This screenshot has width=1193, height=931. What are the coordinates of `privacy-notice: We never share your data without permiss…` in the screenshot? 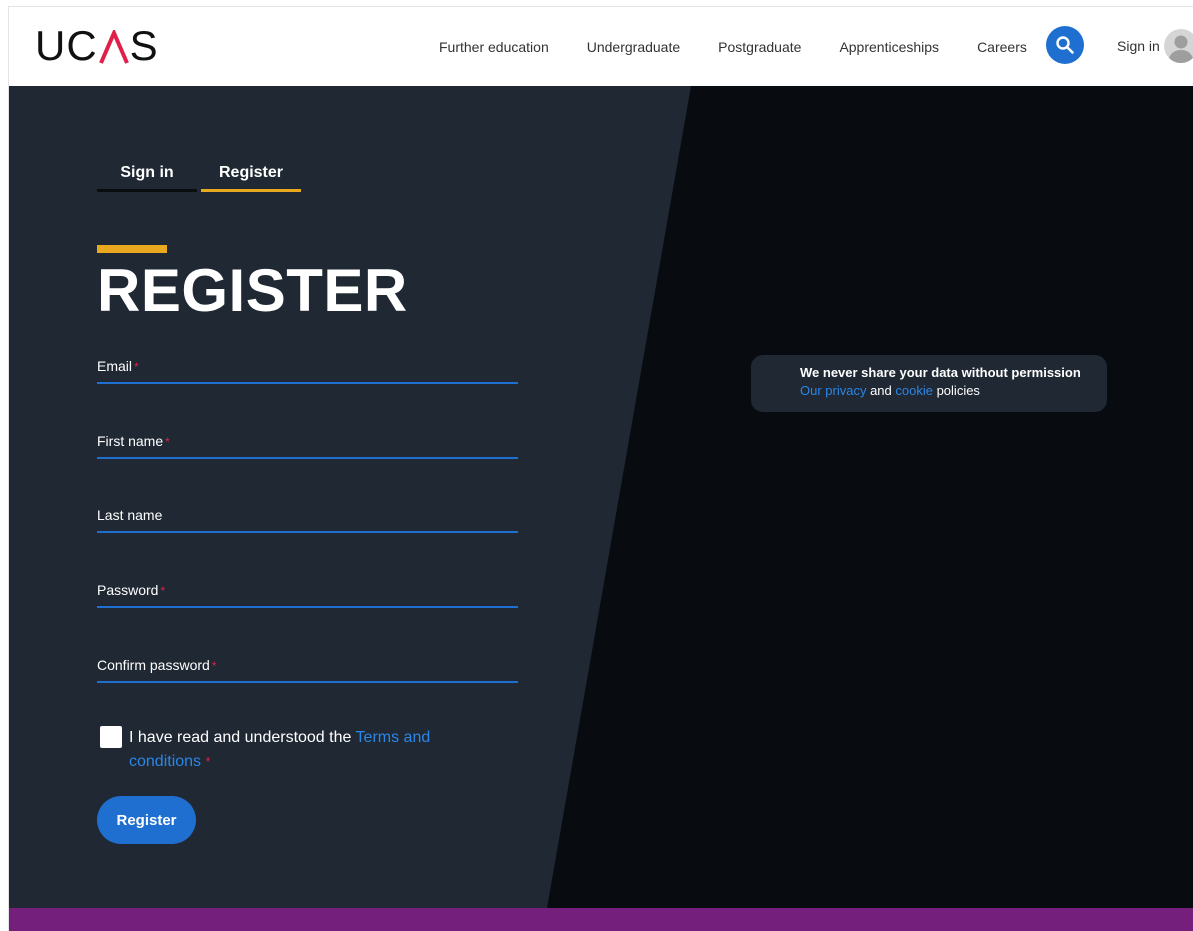 It's located at (929, 383).